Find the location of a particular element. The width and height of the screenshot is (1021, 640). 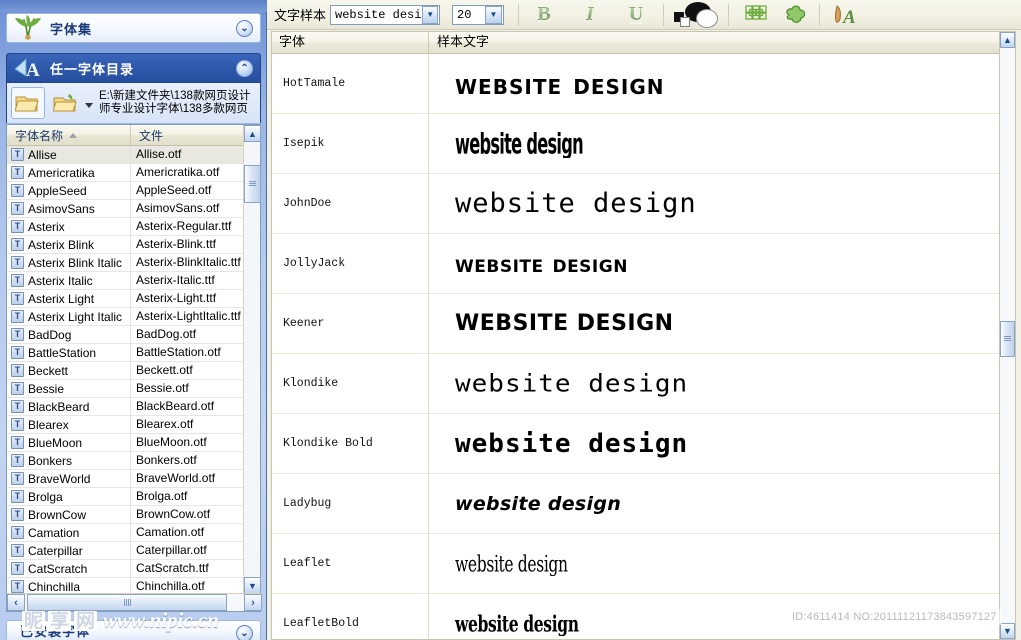

section-header-installed-fonts: 已安装字体 ⌄ is located at coordinates (133, 630).